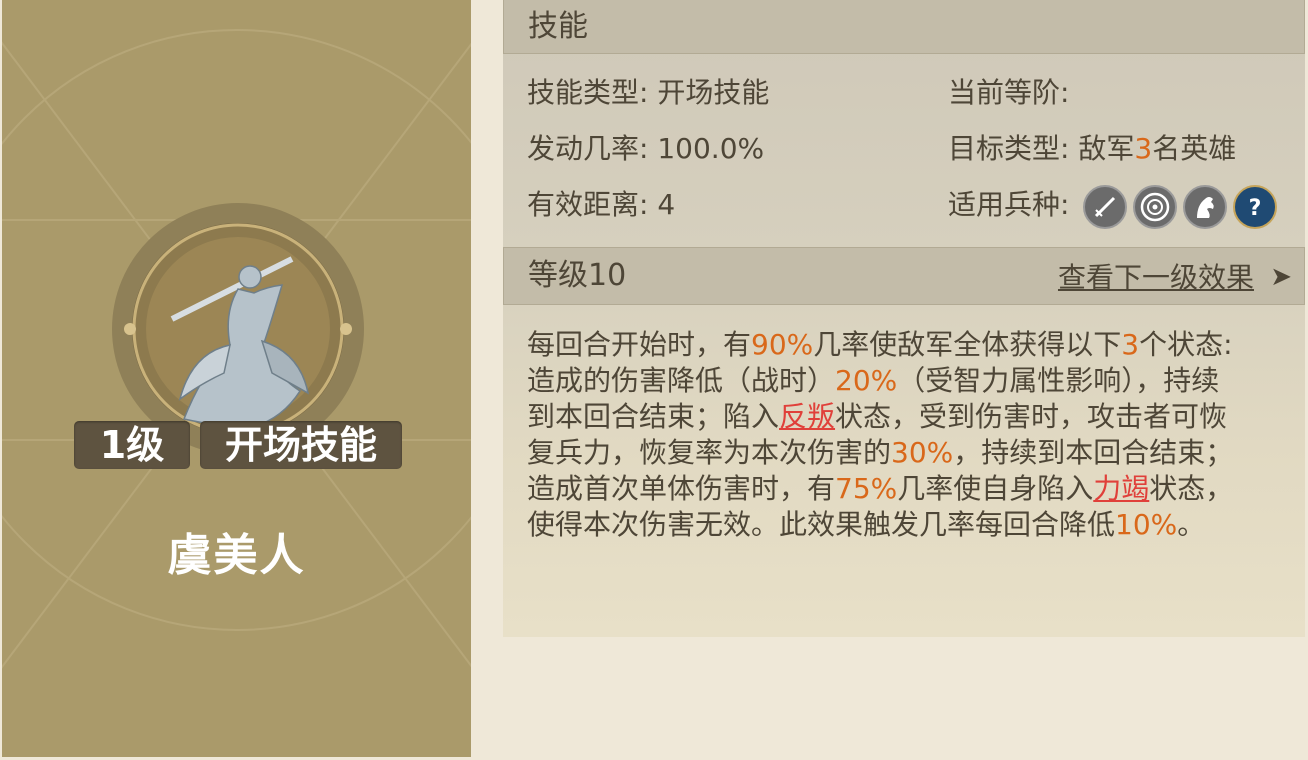  I want to click on description-text: 。, so click(1191, 524).